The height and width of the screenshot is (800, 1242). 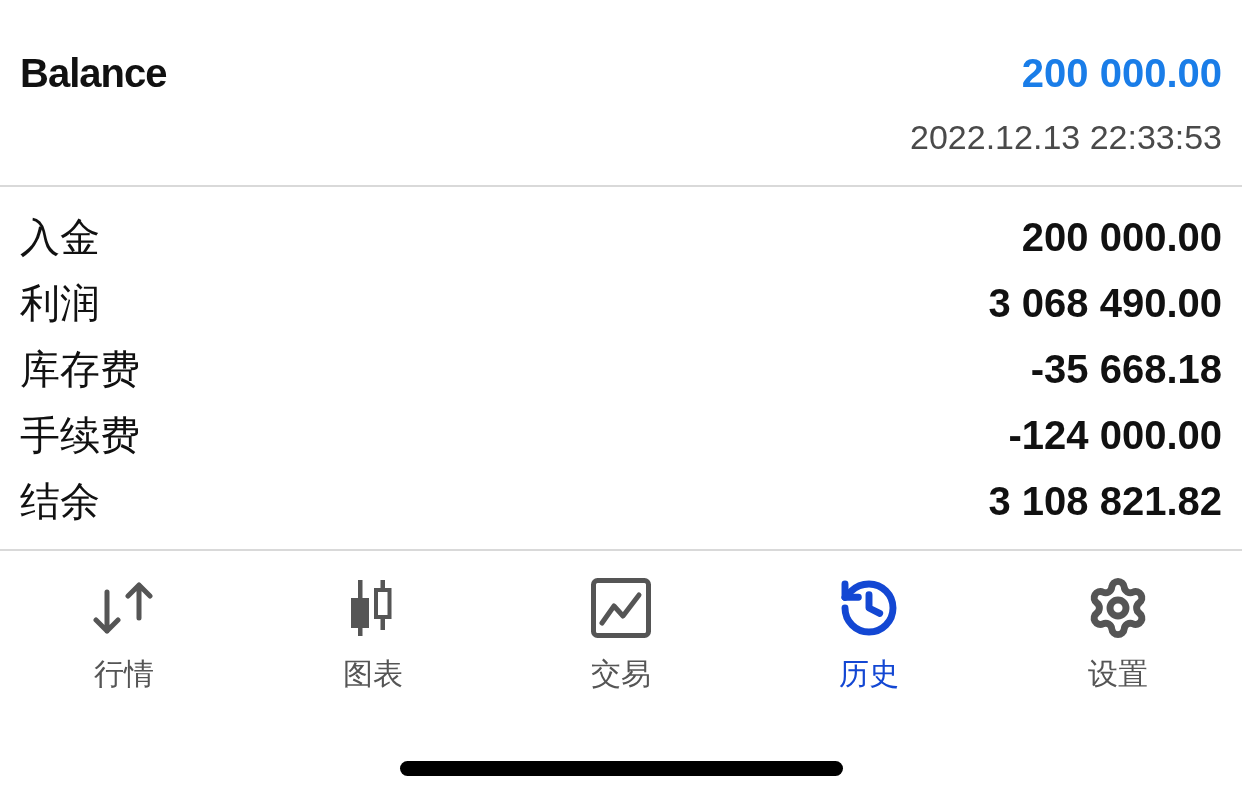 What do you see at coordinates (1115, 435) in the screenshot?
I see `row-value: -124 000.00` at bounding box center [1115, 435].